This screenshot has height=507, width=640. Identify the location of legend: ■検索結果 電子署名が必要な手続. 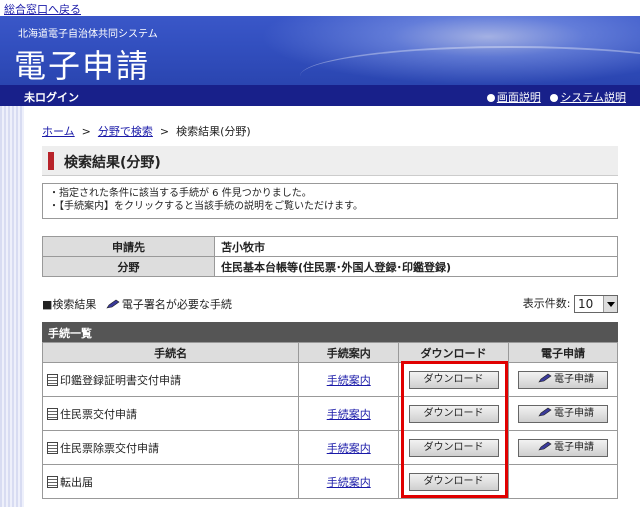
(137, 304).